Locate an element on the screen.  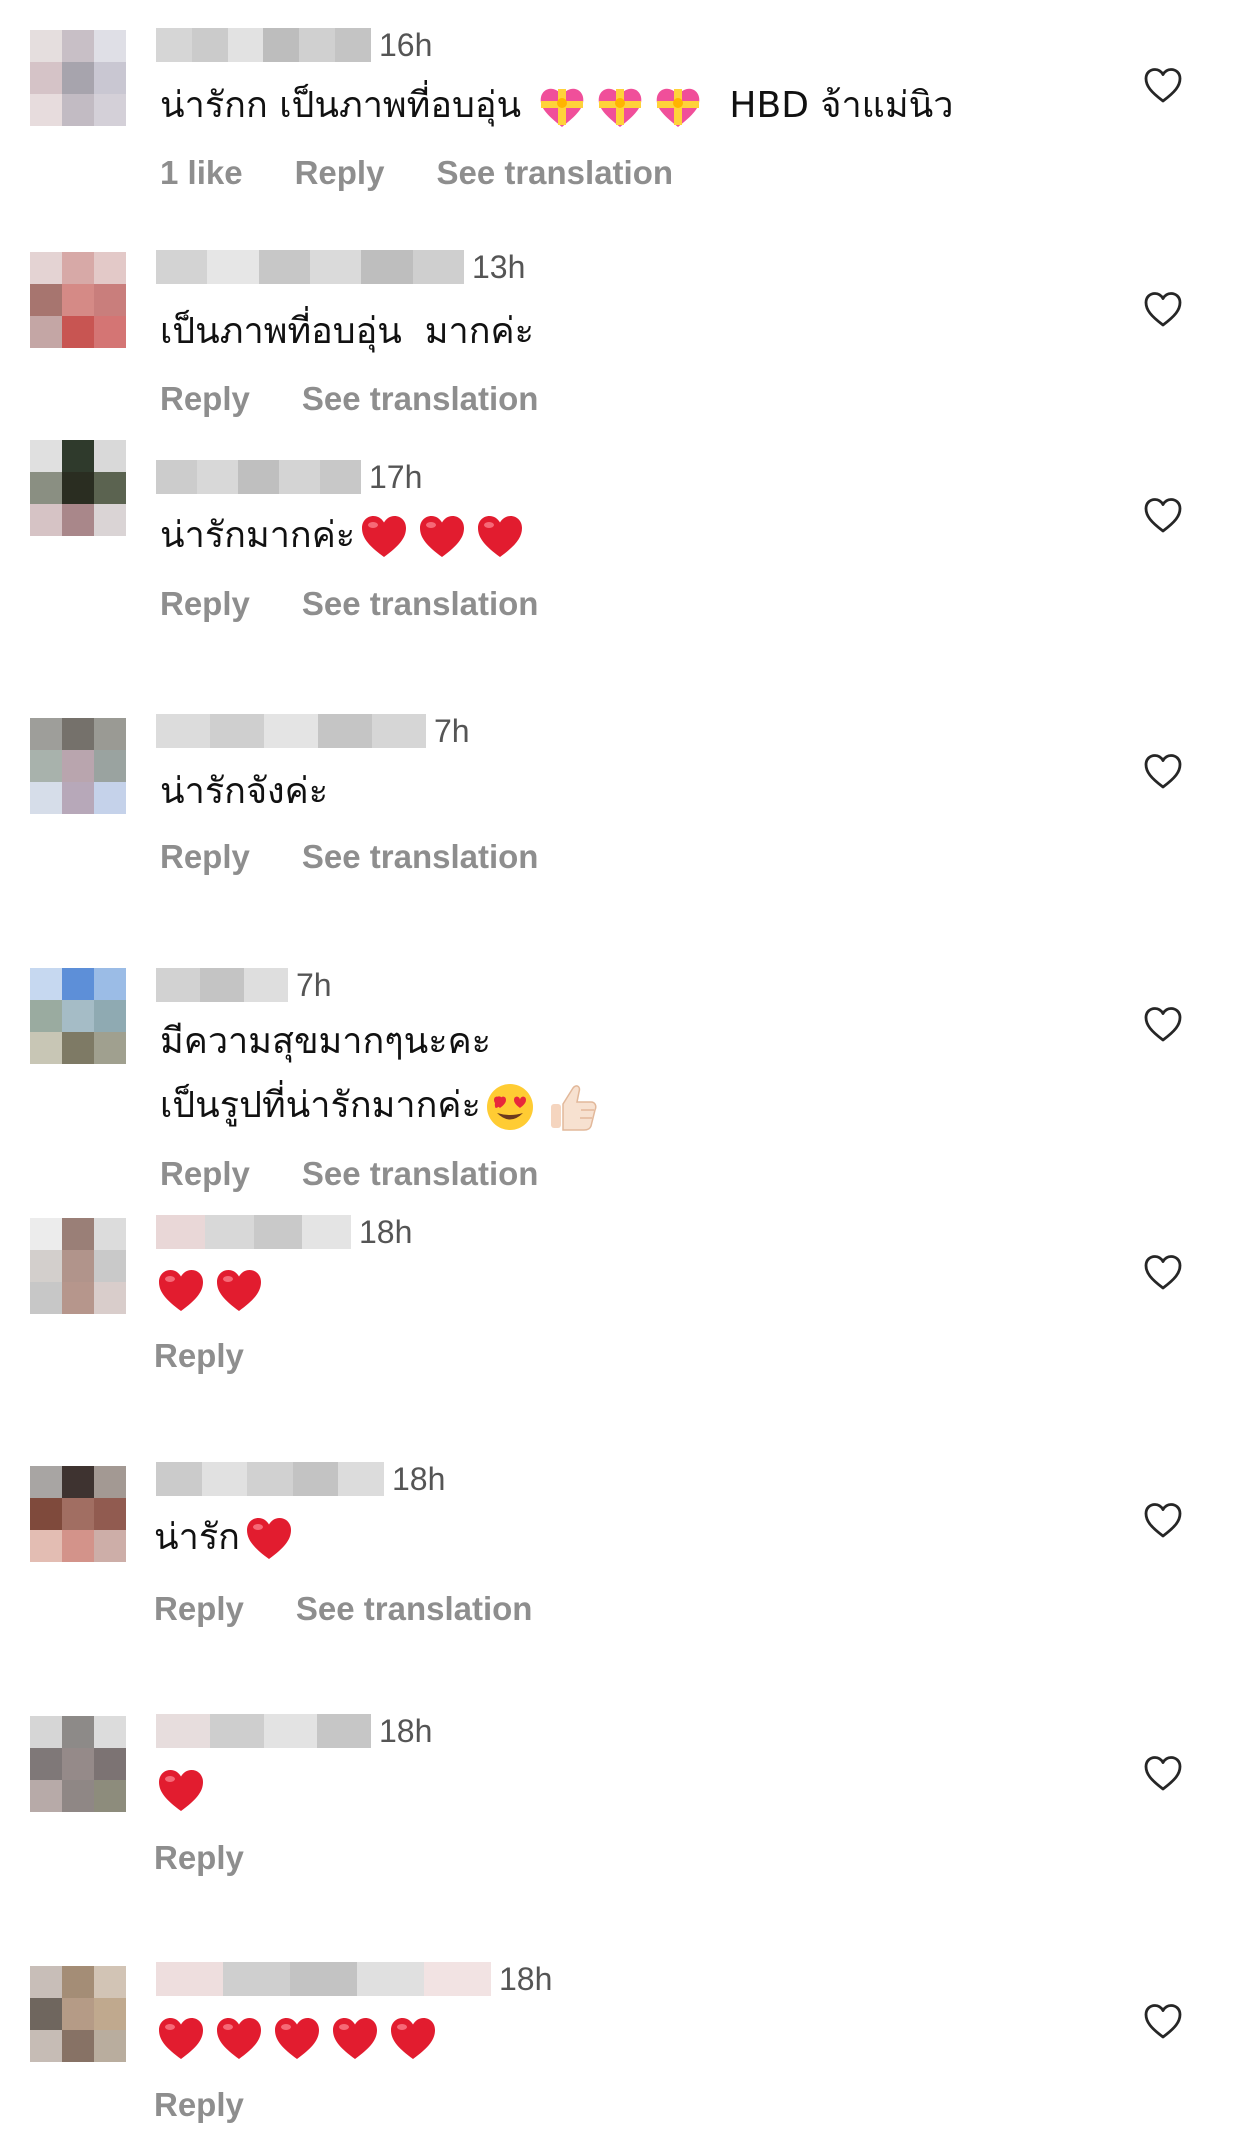
comment-text-main: น่ารักก เป็นภาพที่อบอุ่น is located at coordinates (341, 105).